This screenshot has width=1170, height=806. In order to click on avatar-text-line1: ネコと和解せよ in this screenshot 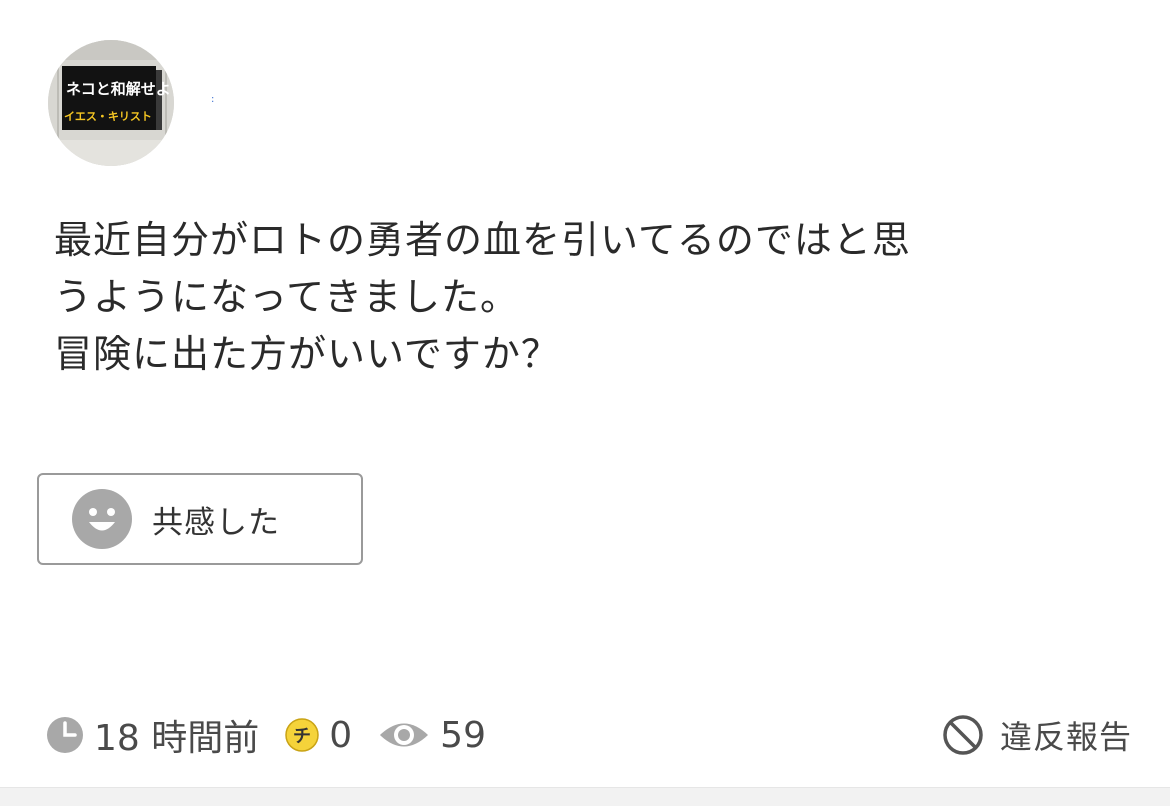, I will do `click(118, 89)`.